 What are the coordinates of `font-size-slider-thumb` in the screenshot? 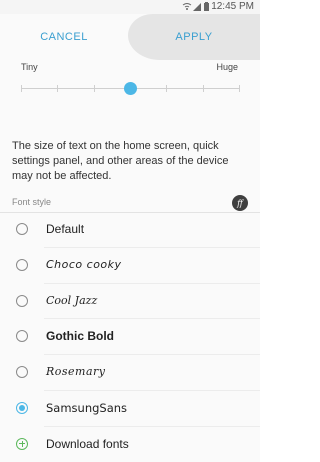 It's located at (130, 88).